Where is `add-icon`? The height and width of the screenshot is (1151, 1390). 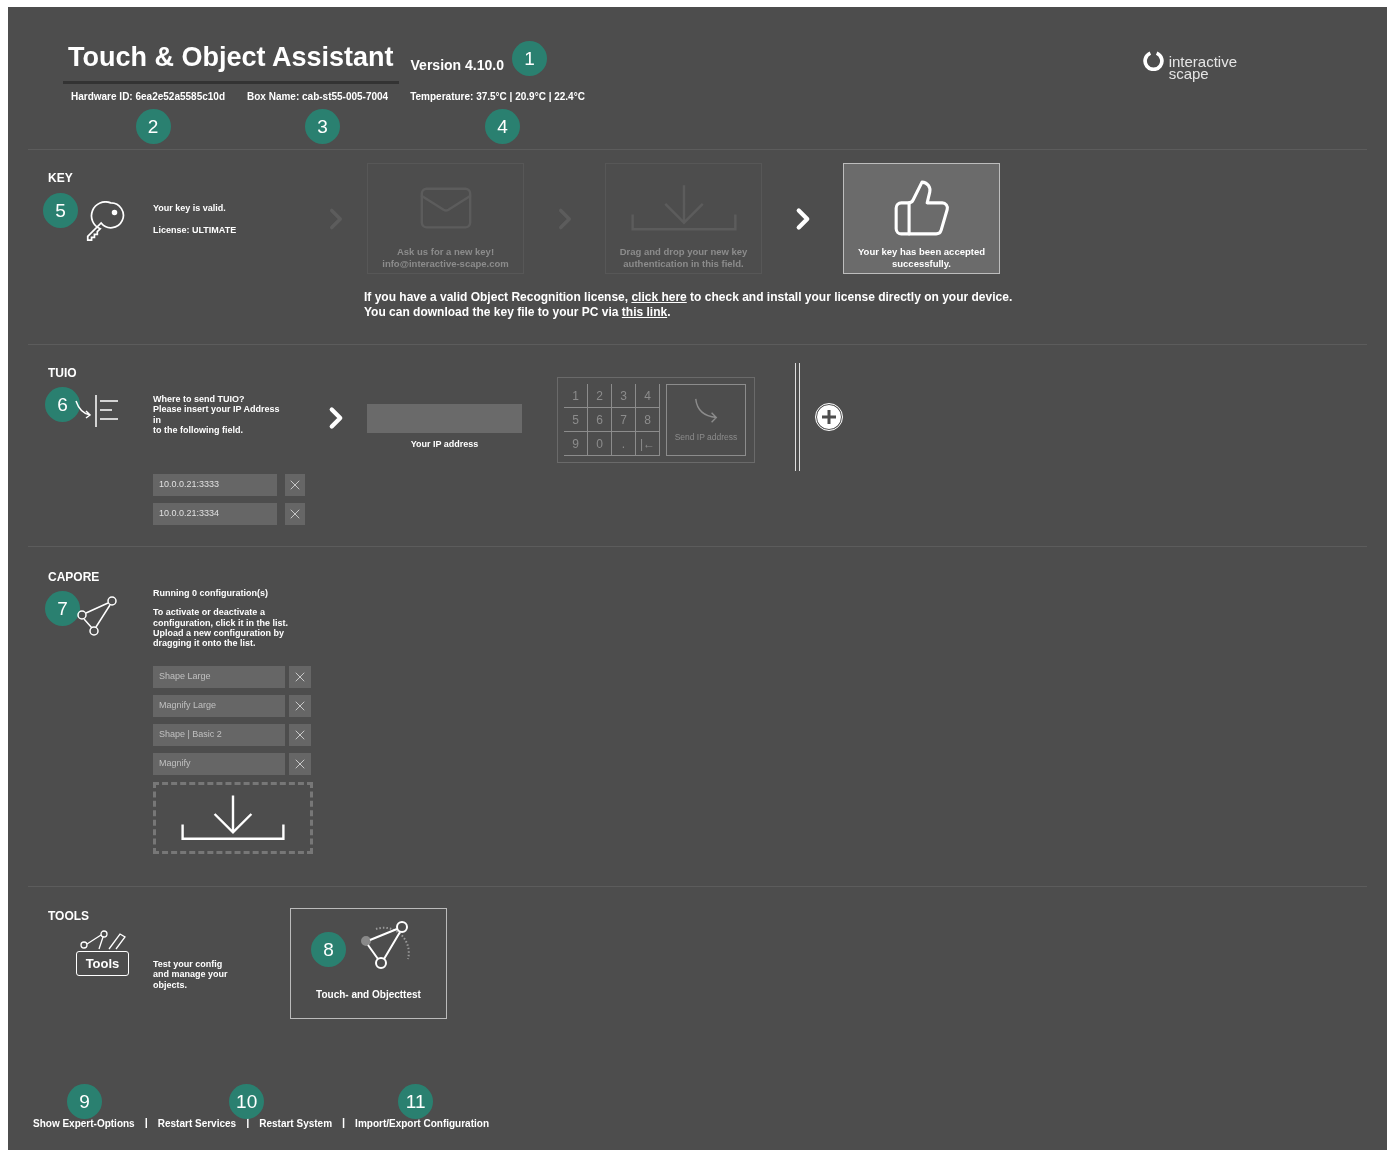
add-icon is located at coordinates (829, 417).